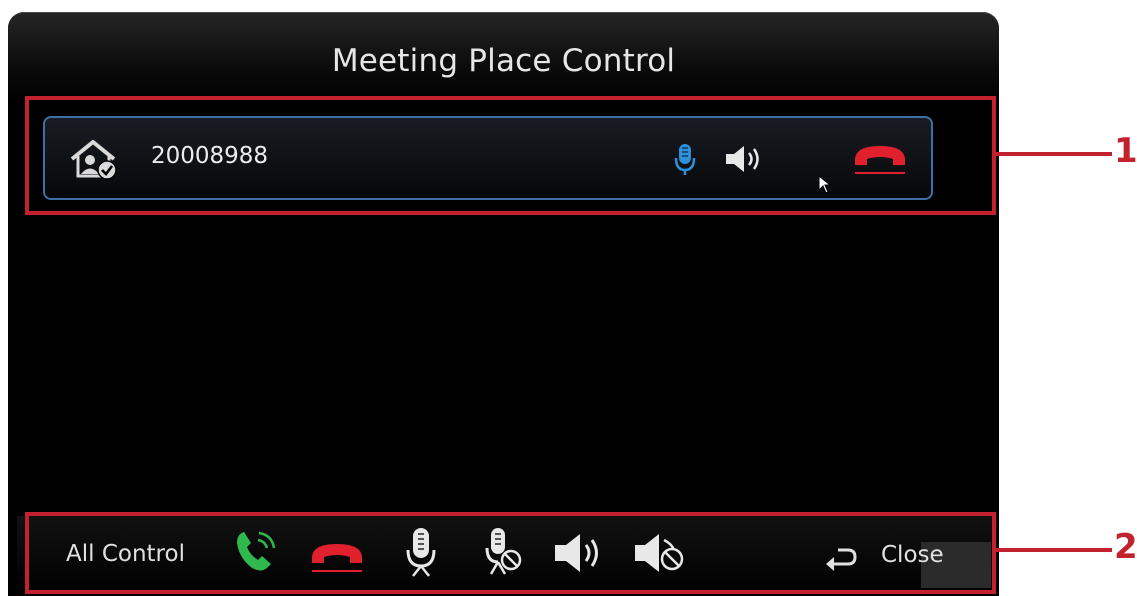  Describe the element at coordinates (880, 158) in the screenshot. I see `hang-up-icon` at that location.